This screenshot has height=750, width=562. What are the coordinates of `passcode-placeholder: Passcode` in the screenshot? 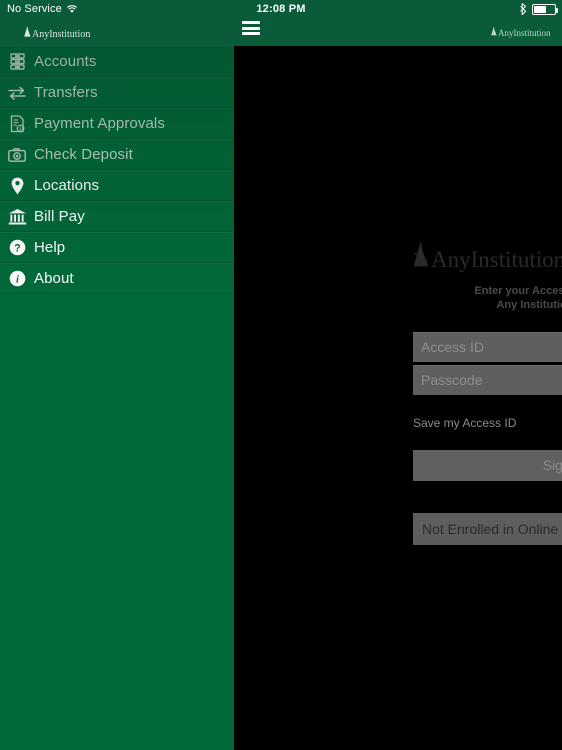 It's located at (452, 380).